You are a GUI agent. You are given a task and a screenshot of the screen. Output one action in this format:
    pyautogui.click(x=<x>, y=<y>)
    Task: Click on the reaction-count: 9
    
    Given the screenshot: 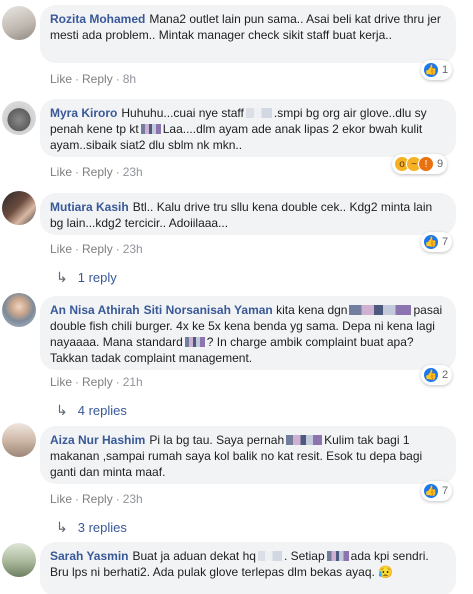 What is the action you would take?
    pyautogui.click(x=440, y=164)
    